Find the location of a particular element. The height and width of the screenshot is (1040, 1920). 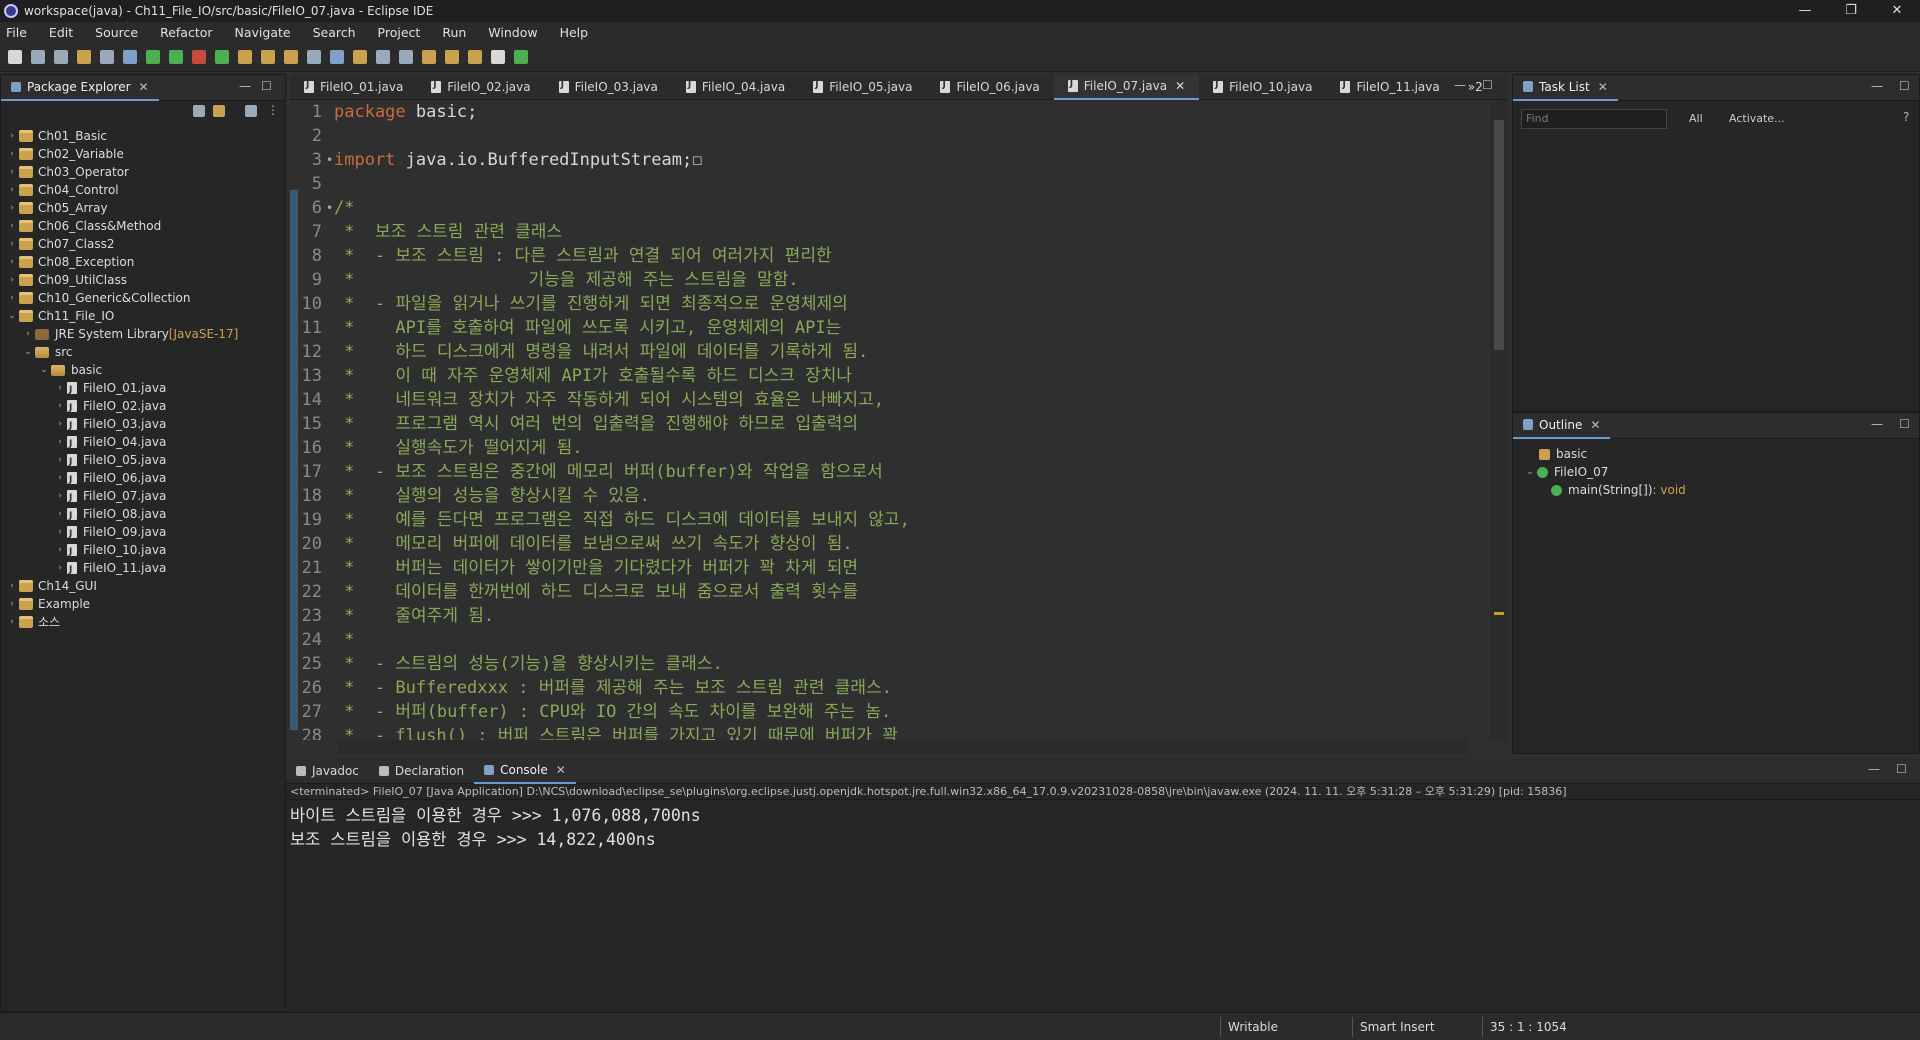

tree-item: › Ch08_Exception is located at coordinates (143, 262).